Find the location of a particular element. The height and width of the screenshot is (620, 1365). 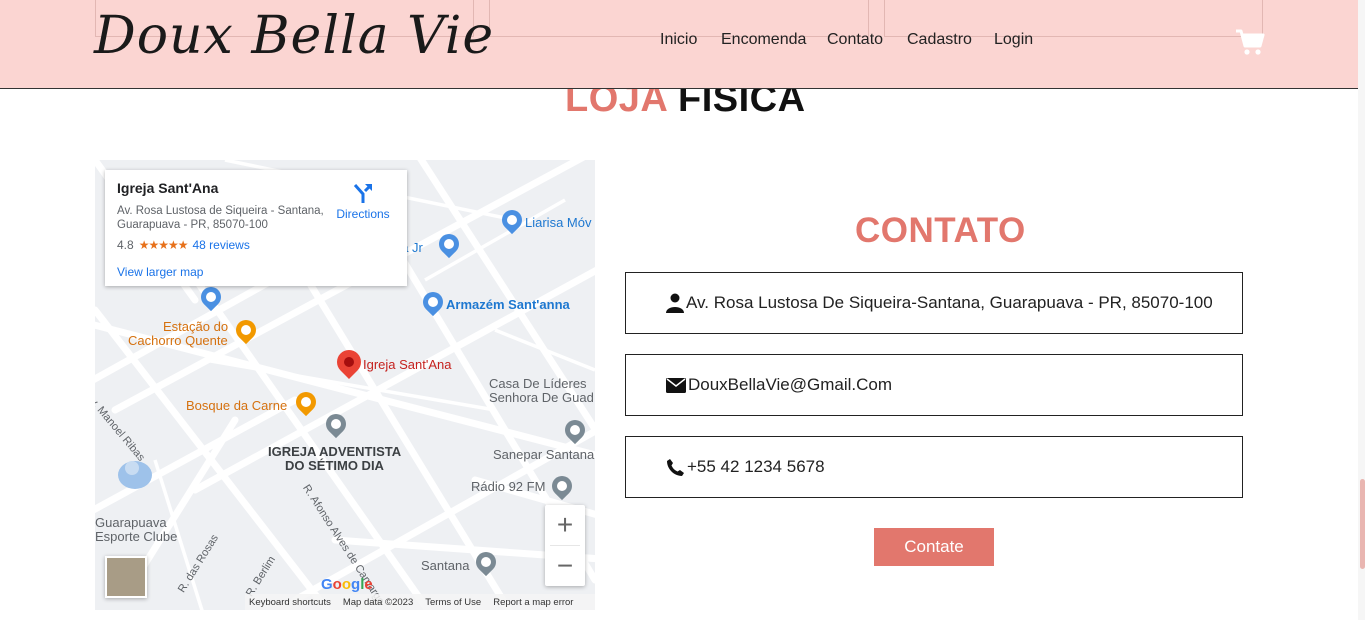

place-rating-row: 4.8 ★★★★★ 48 reviews is located at coordinates (256, 245).